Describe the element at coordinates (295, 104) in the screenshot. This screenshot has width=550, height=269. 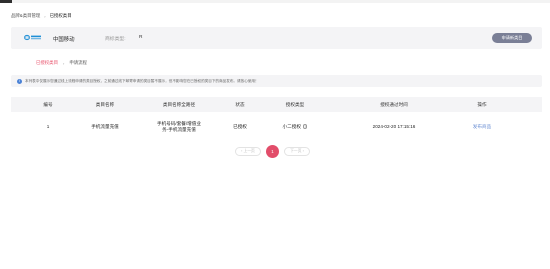
I see `column-header-auth-type: 授权类型` at that location.